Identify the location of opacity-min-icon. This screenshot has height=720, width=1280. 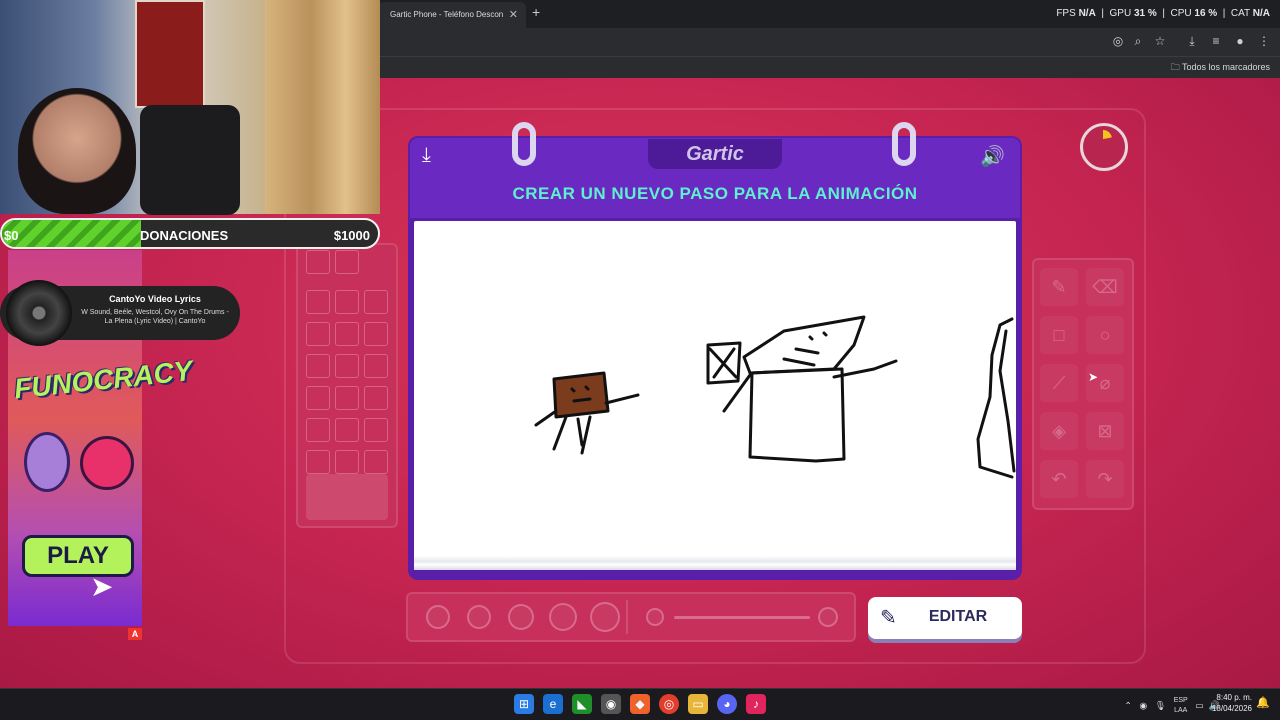
(655, 617).